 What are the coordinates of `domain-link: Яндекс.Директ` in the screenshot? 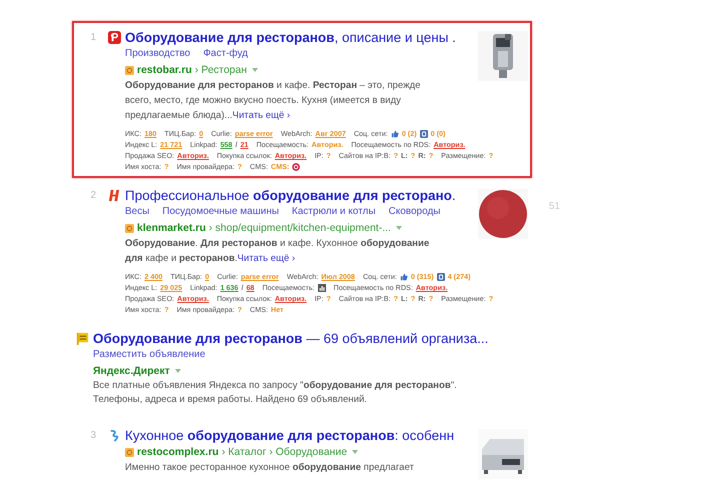 It's located at (131, 371).